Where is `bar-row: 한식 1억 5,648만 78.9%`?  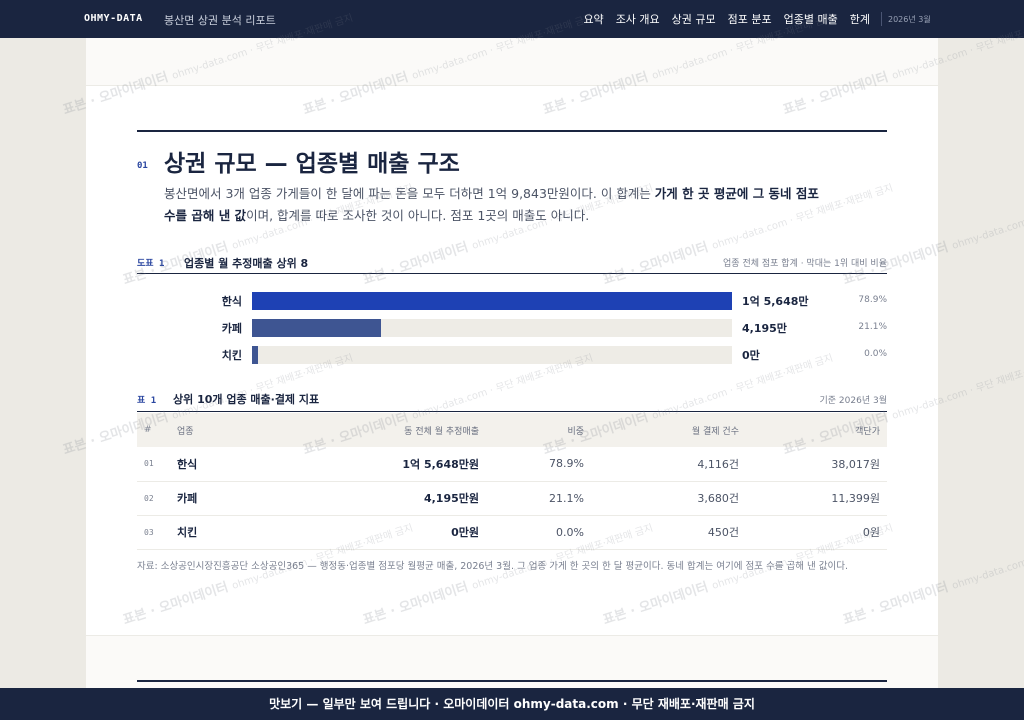 bar-row: 한식 1억 5,648만 78.9% is located at coordinates (512, 301).